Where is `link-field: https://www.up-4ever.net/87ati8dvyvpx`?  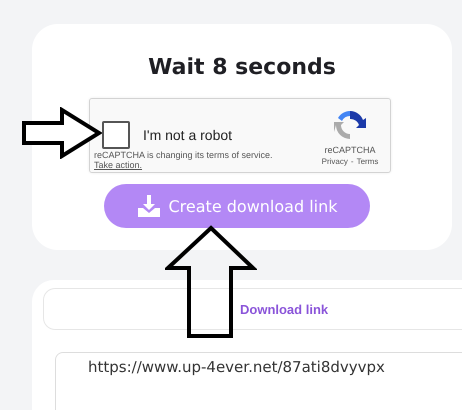 link-field: https://www.up-4ever.net/87ati8dvyvpx is located at coordinates (258, 381).